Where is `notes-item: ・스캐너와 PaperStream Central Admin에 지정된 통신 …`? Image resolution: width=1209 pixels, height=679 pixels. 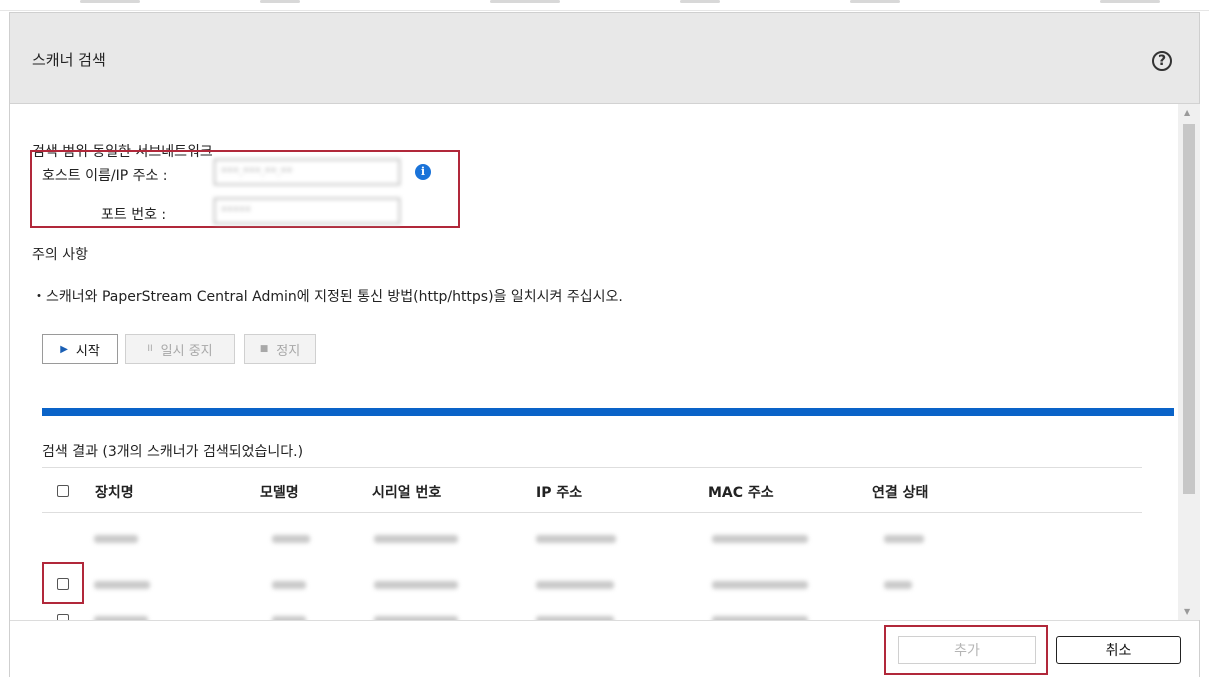 notes-item: ・스캐너와 PaperStream Central Admin에 지정된 통신 … is located at coordinates (327, 297).